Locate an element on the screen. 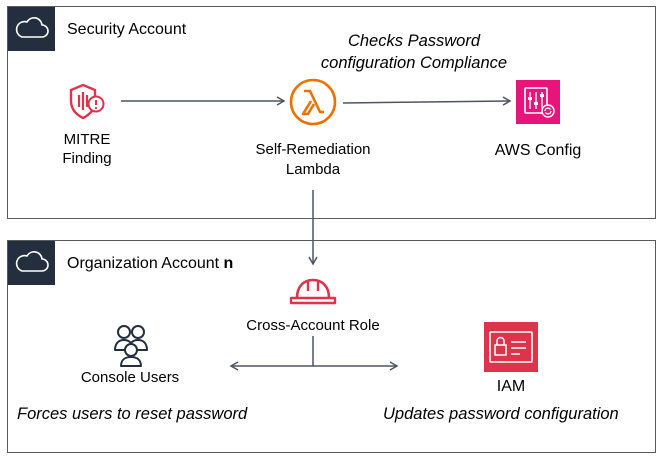 This screenshot has width=661, height=459. shield-alert-icon is located at coordinates (87, 102).